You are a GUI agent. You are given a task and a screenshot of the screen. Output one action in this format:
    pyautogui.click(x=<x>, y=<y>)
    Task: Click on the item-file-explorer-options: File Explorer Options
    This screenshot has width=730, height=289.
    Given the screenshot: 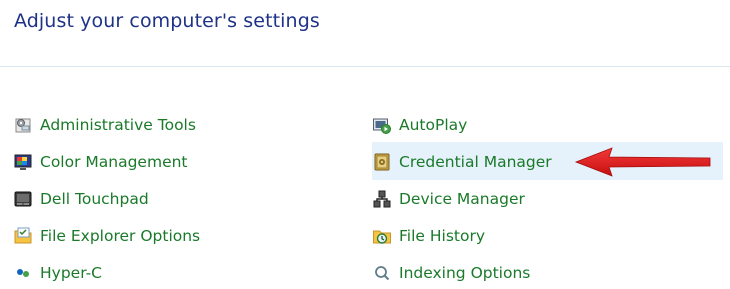 What is the action you would take?
    pyautogui.click(x=106, y=236)
    